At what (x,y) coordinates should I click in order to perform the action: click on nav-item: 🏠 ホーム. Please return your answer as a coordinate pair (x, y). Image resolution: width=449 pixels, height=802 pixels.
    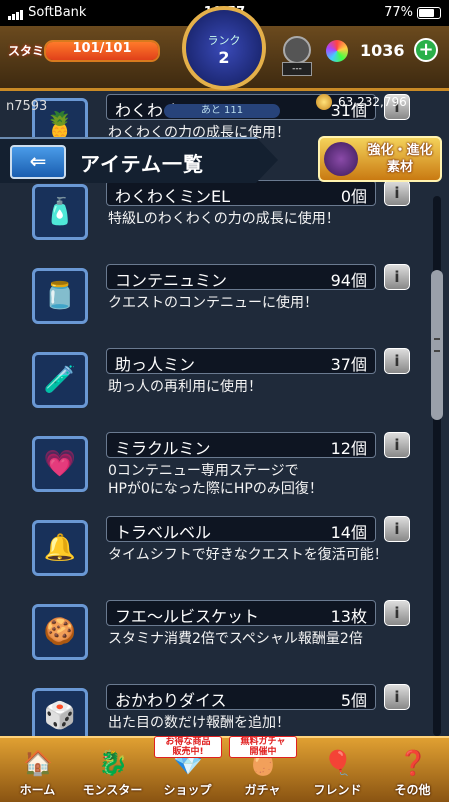
    Looking at the image, I should click on (37, 770).